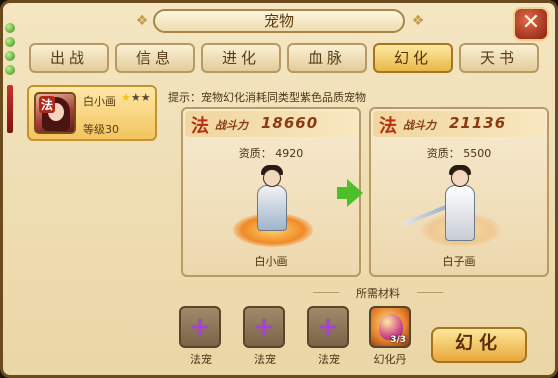 This screenshot has height=378, width=558. Describe the element at coordinates (378, 293) in the screenshot. I see `materials-title: 所需材料` at that location.